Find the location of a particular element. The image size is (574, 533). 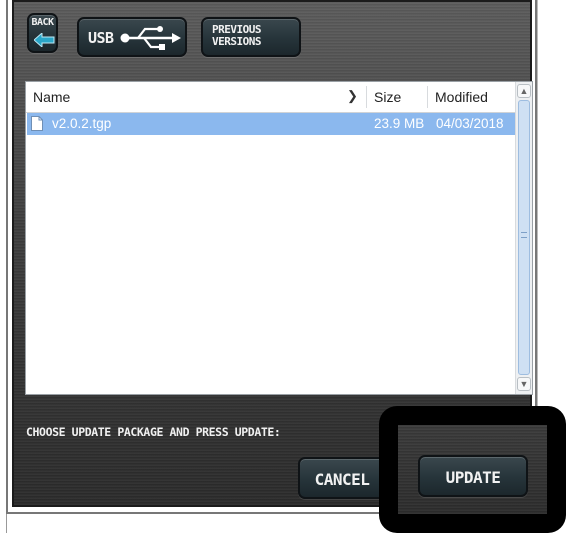

chevron-down-icon: ❯ is located at coordinates (352, 96).